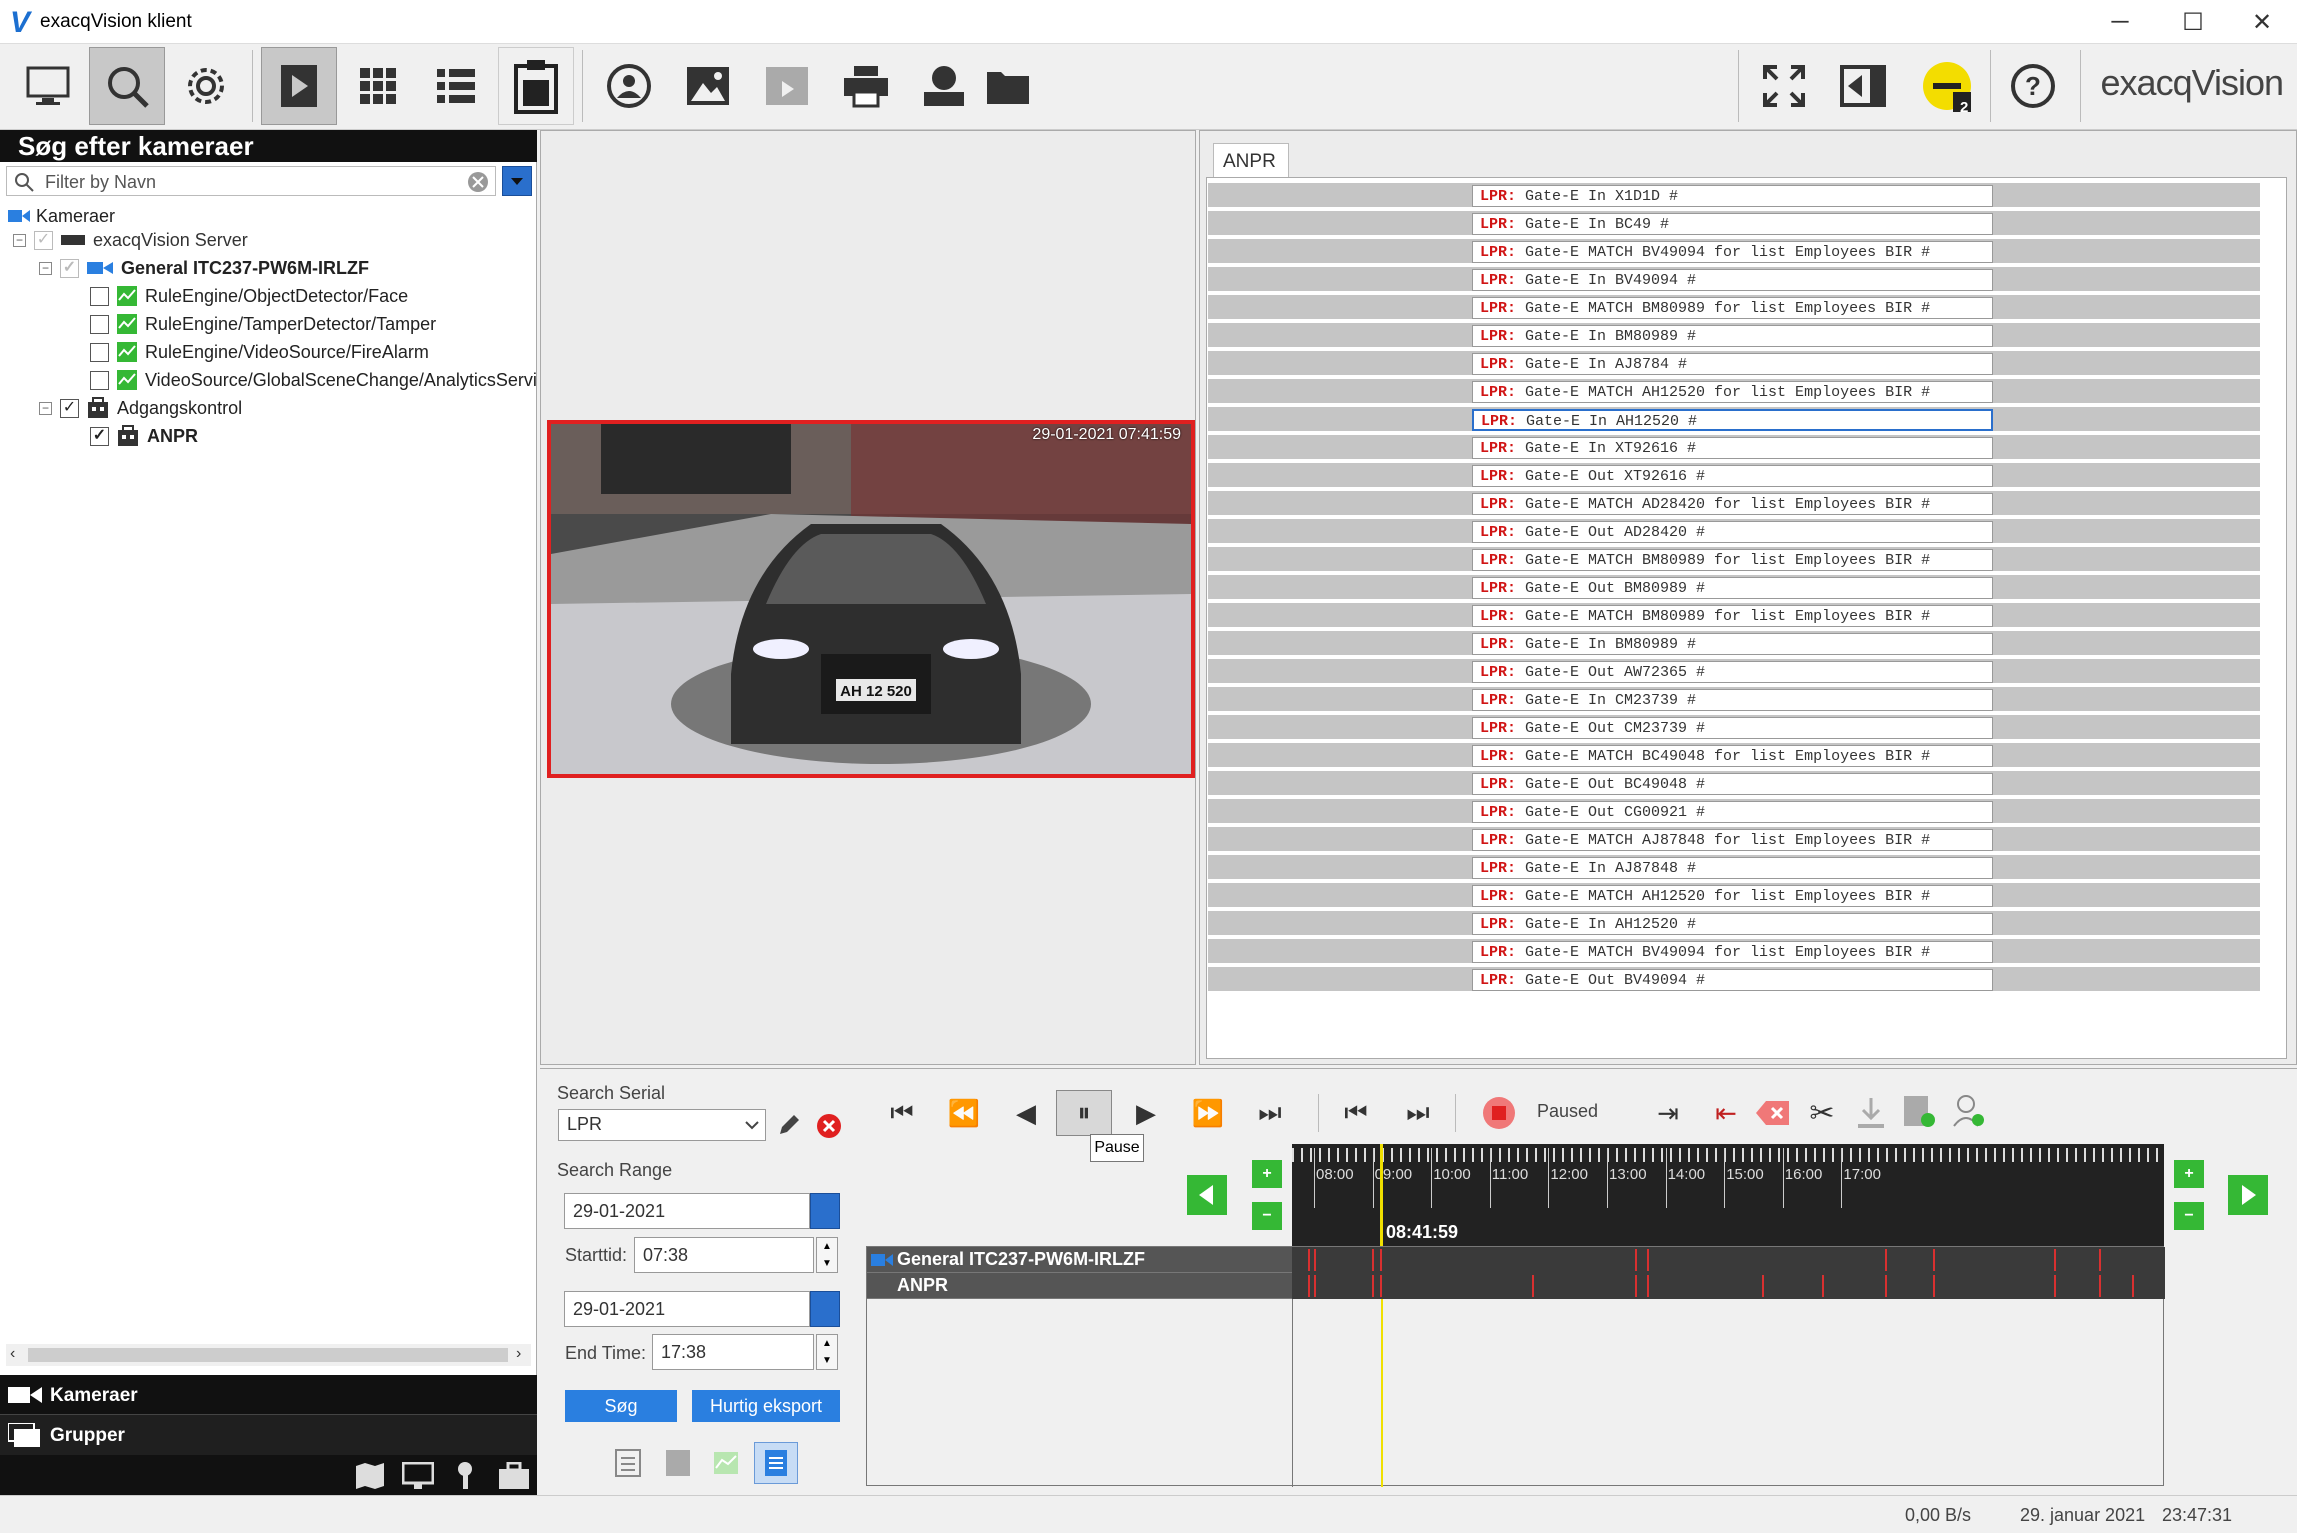  What do you see at coordinates (1947, 86) in the screenshot?
I see `notification-icon: 2` at bounding box center [1947, 86].